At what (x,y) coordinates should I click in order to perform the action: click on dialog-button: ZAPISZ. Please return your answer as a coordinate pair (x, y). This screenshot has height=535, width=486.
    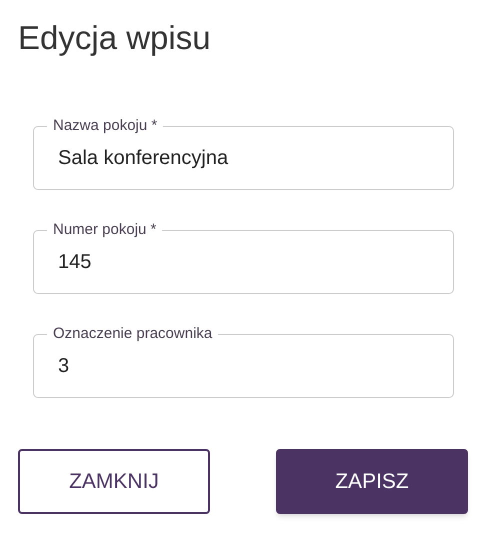
    Looking at the image, I should click on (372, 481).